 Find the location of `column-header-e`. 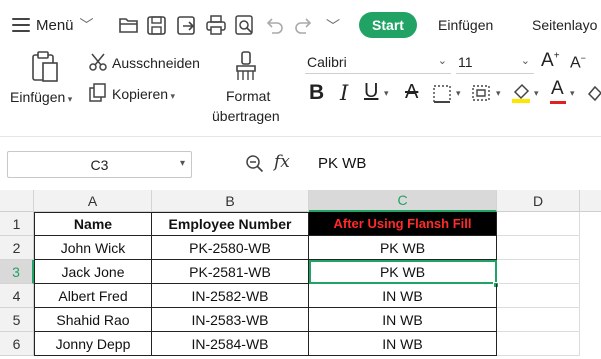

column-header-e is located at coordinates (590, 201).